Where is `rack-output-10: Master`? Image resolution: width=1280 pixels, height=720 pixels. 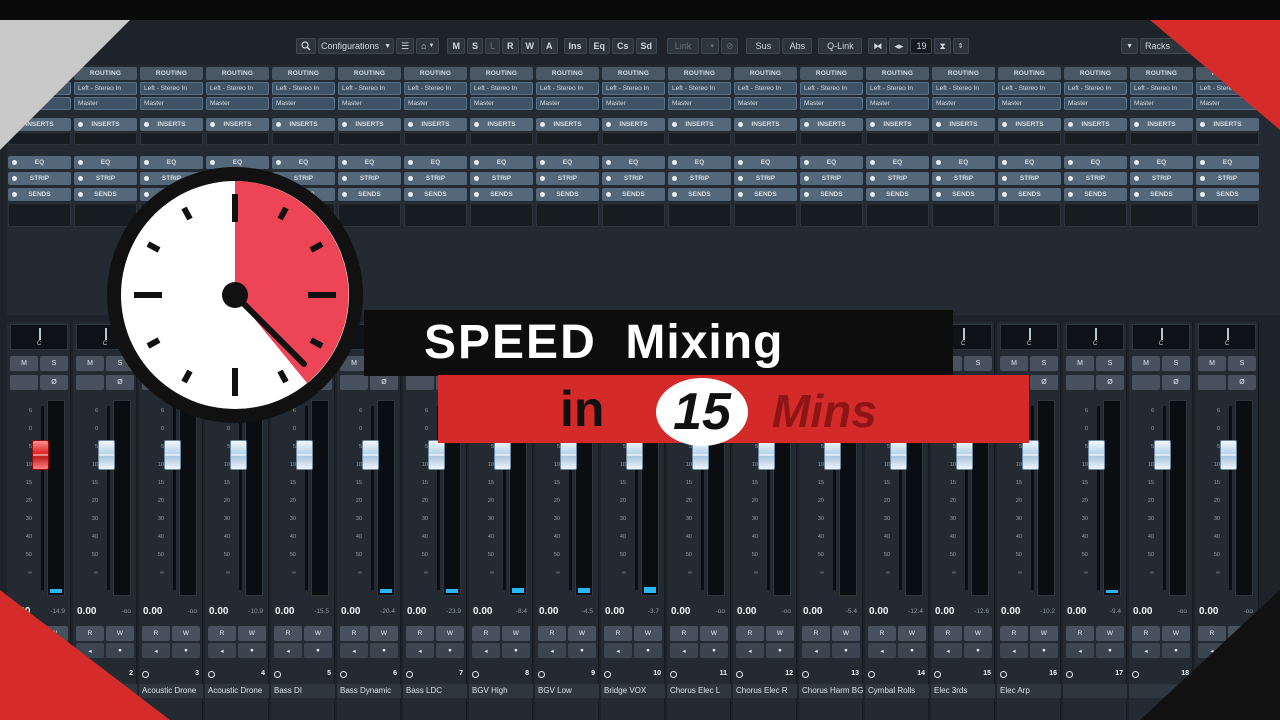
rack-output-10: Master is located at coordinates (633, 103).